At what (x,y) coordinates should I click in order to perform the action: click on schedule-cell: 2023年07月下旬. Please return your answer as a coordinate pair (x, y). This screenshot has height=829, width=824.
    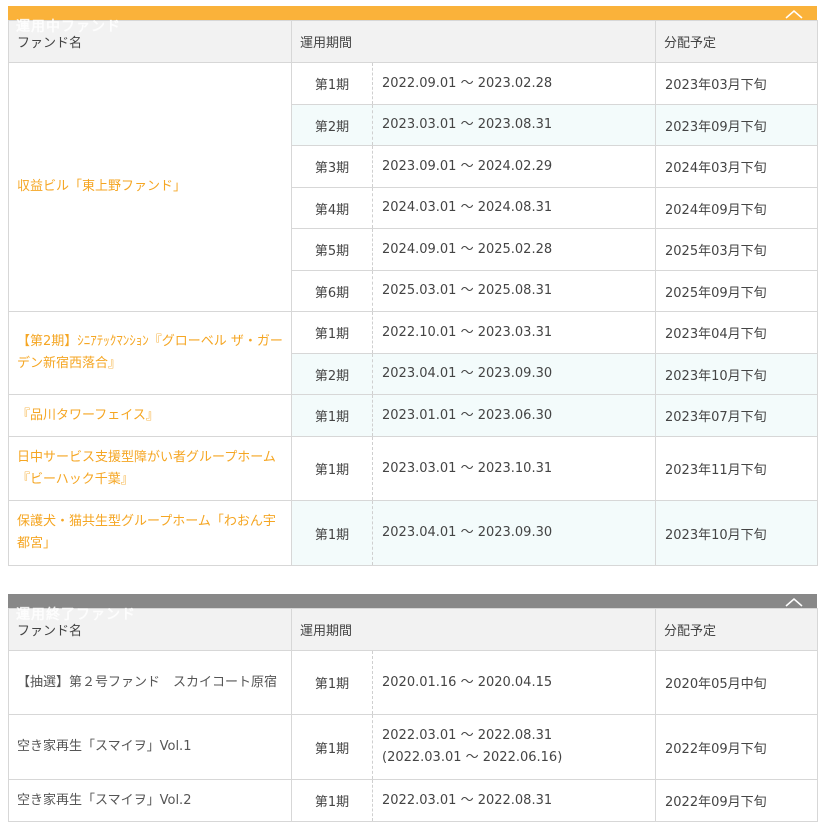
    Looking at the image, I should click on (737, 415).